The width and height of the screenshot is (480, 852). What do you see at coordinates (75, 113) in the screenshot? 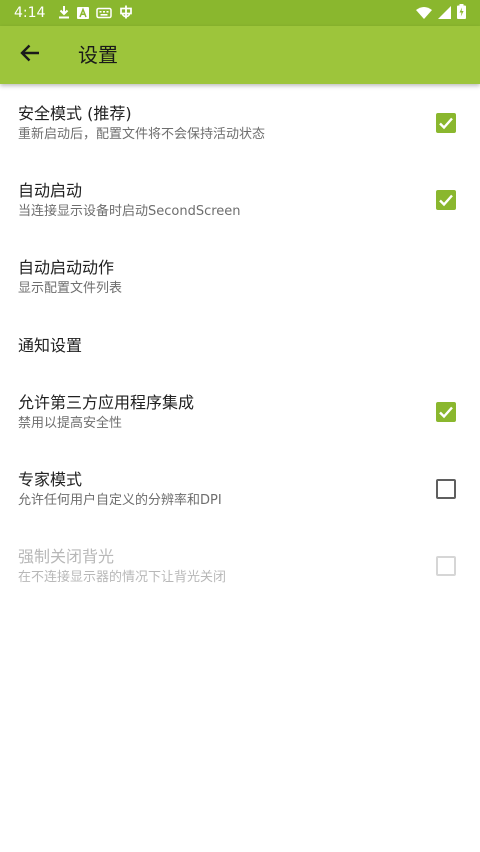
I see `setting-title: 安全模式 (推荐)` at bounding box center [75, 113].